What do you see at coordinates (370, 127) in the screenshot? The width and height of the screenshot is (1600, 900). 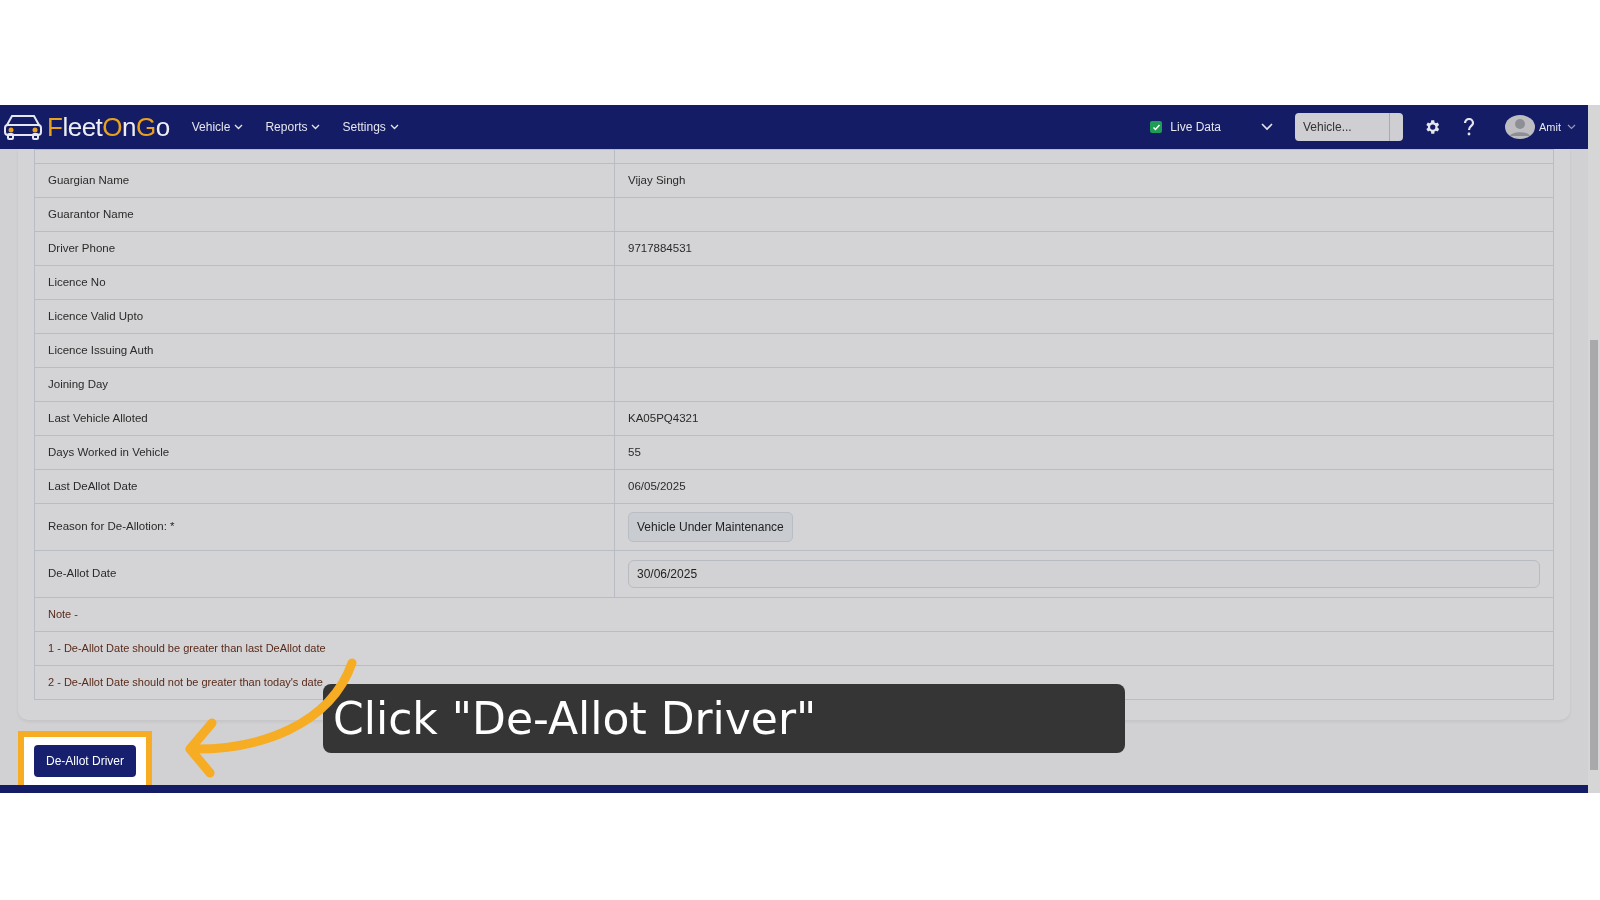 I see `nav-menu: Settings` at bounding box center [370, 127].